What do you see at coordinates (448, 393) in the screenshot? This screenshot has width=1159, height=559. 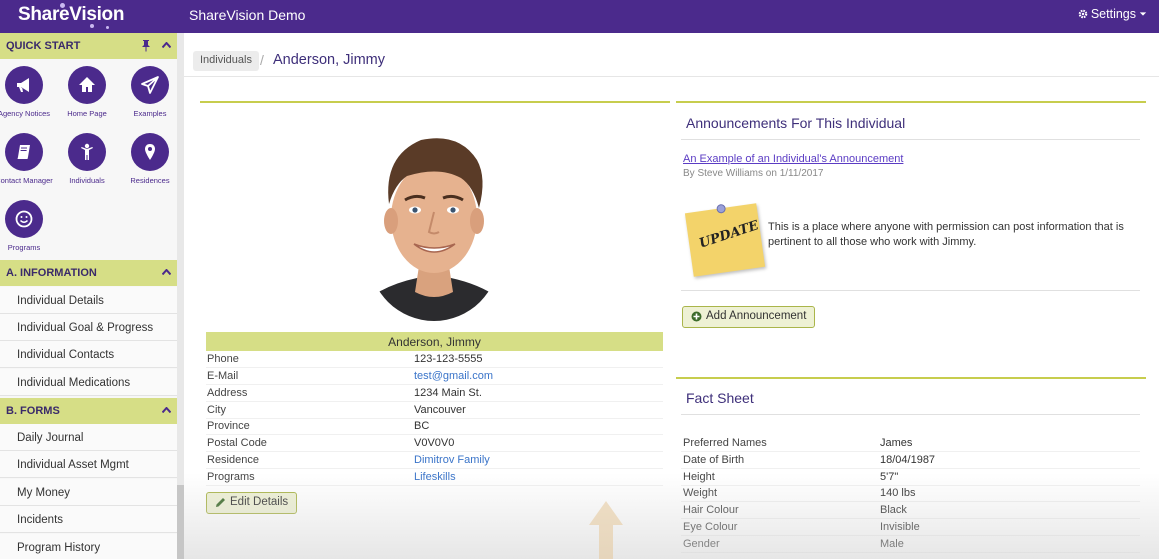 I see `detail-value: 1234 Main St.` at bounding box center [448, 393].